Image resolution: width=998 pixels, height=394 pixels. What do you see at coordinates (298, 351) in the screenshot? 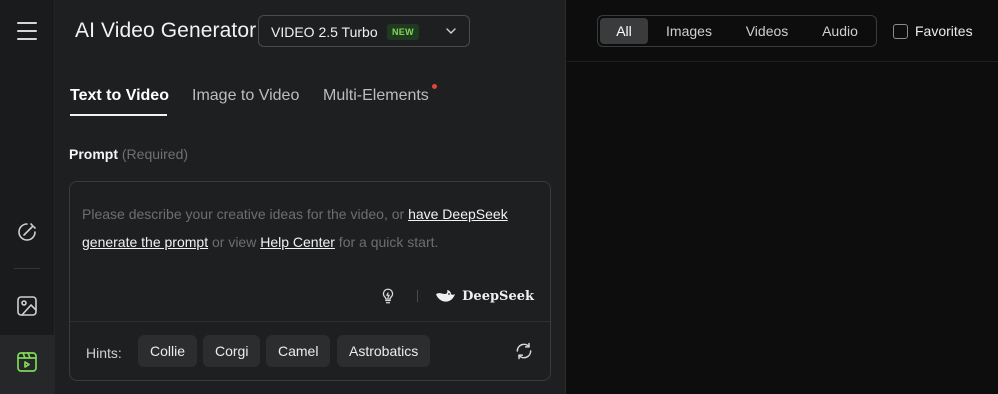
I see `hint-chip-camel: Camel` at bounding box center [298, 351].